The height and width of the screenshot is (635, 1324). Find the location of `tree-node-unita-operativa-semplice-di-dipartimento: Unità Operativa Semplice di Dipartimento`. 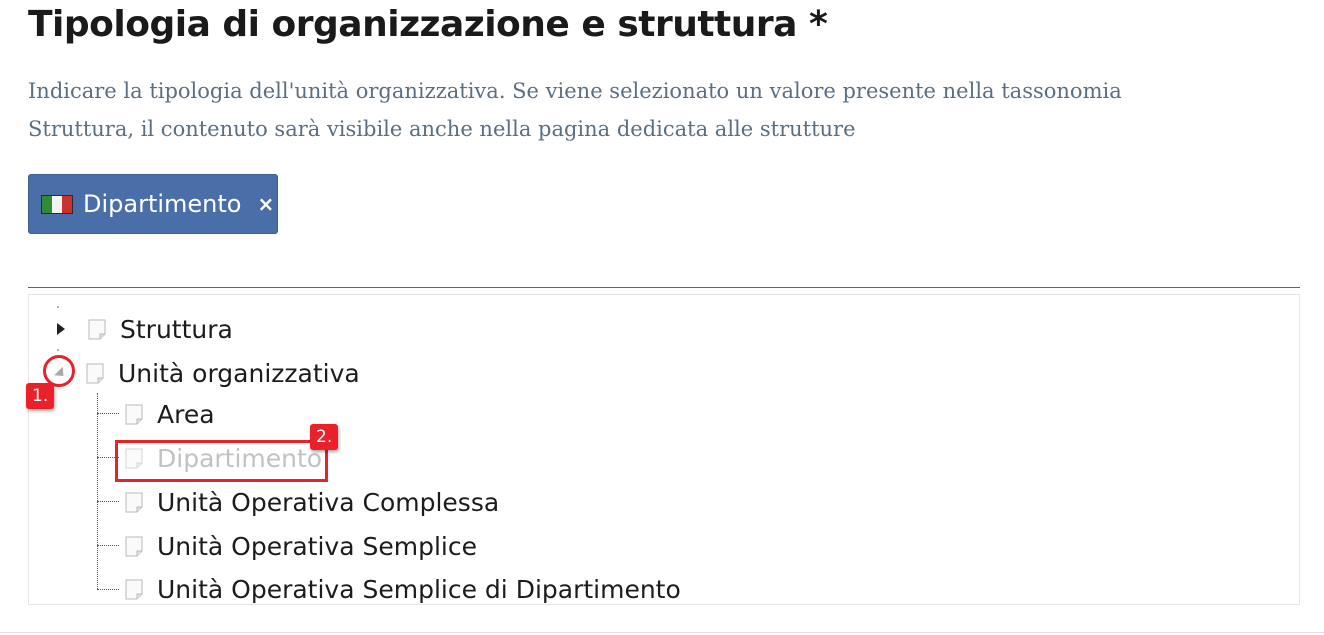

tree-node-unita-operativa-semplice-di-dipartimento: Unità Operativa Semplice di Dipartimento is located at coordinates (403, 589).